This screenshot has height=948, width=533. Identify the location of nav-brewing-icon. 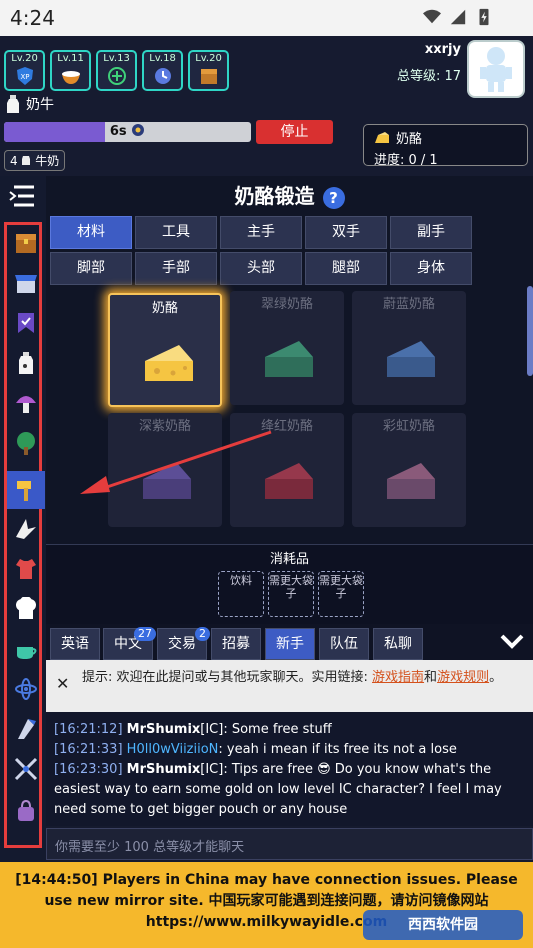
(26, 649).